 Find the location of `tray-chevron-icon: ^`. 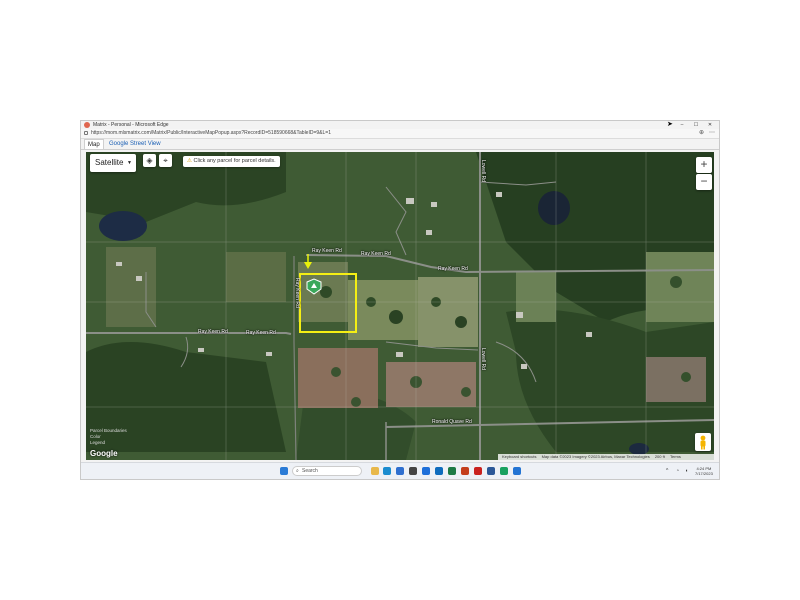

tray-chevron-icon: ^ is located at coordinates (667, 471).